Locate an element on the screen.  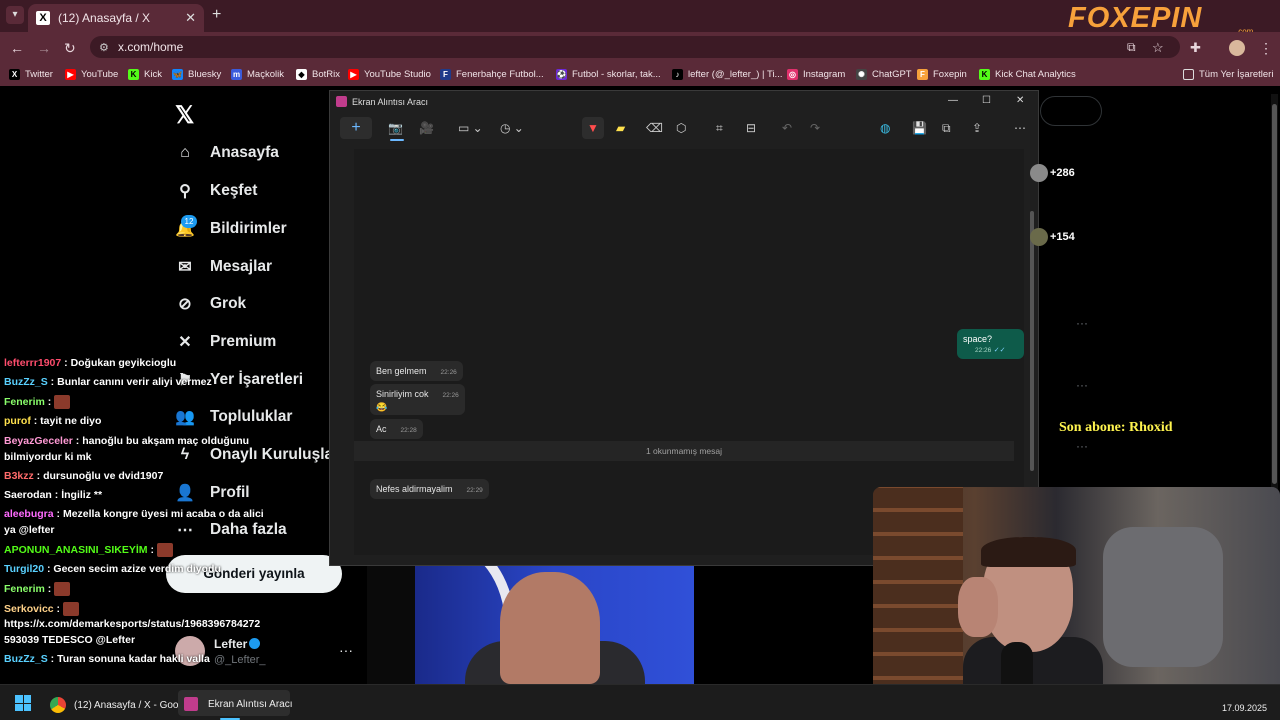
bookmark-bluesky: 🦋 Bluesky is located at coordinates (196, 74).